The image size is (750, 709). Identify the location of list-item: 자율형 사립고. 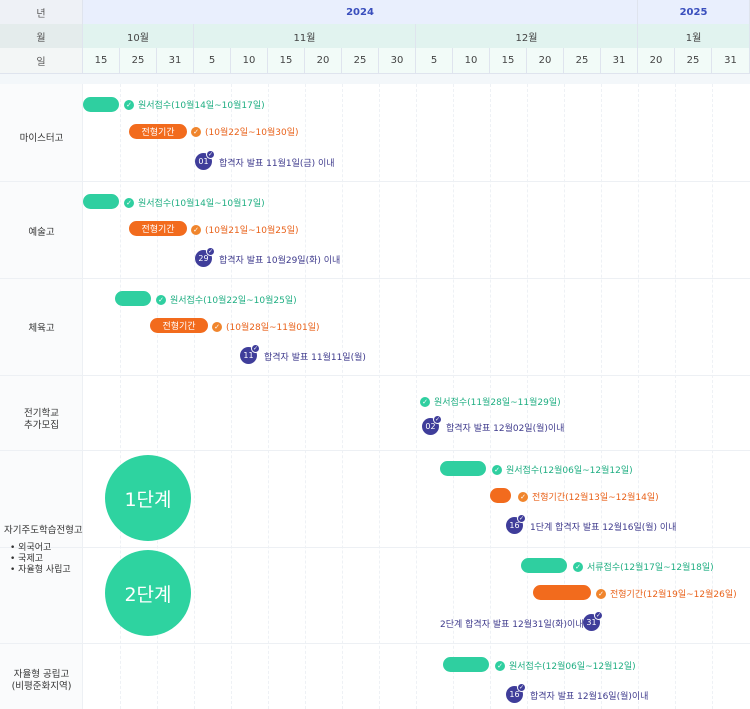
(40, 570).